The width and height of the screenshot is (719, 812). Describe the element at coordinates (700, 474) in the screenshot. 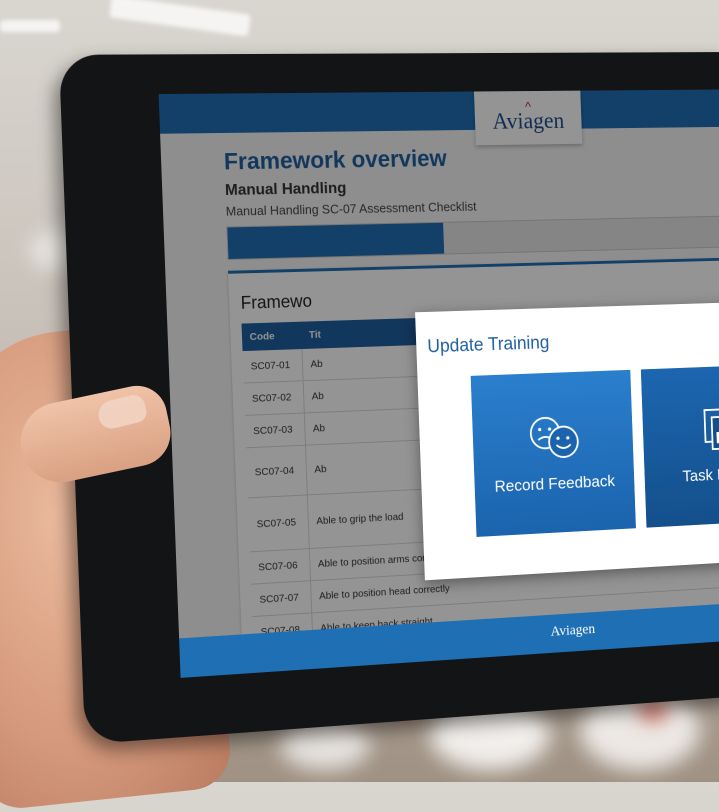

I see `task-evidence-label: Task Eviden` at that location.